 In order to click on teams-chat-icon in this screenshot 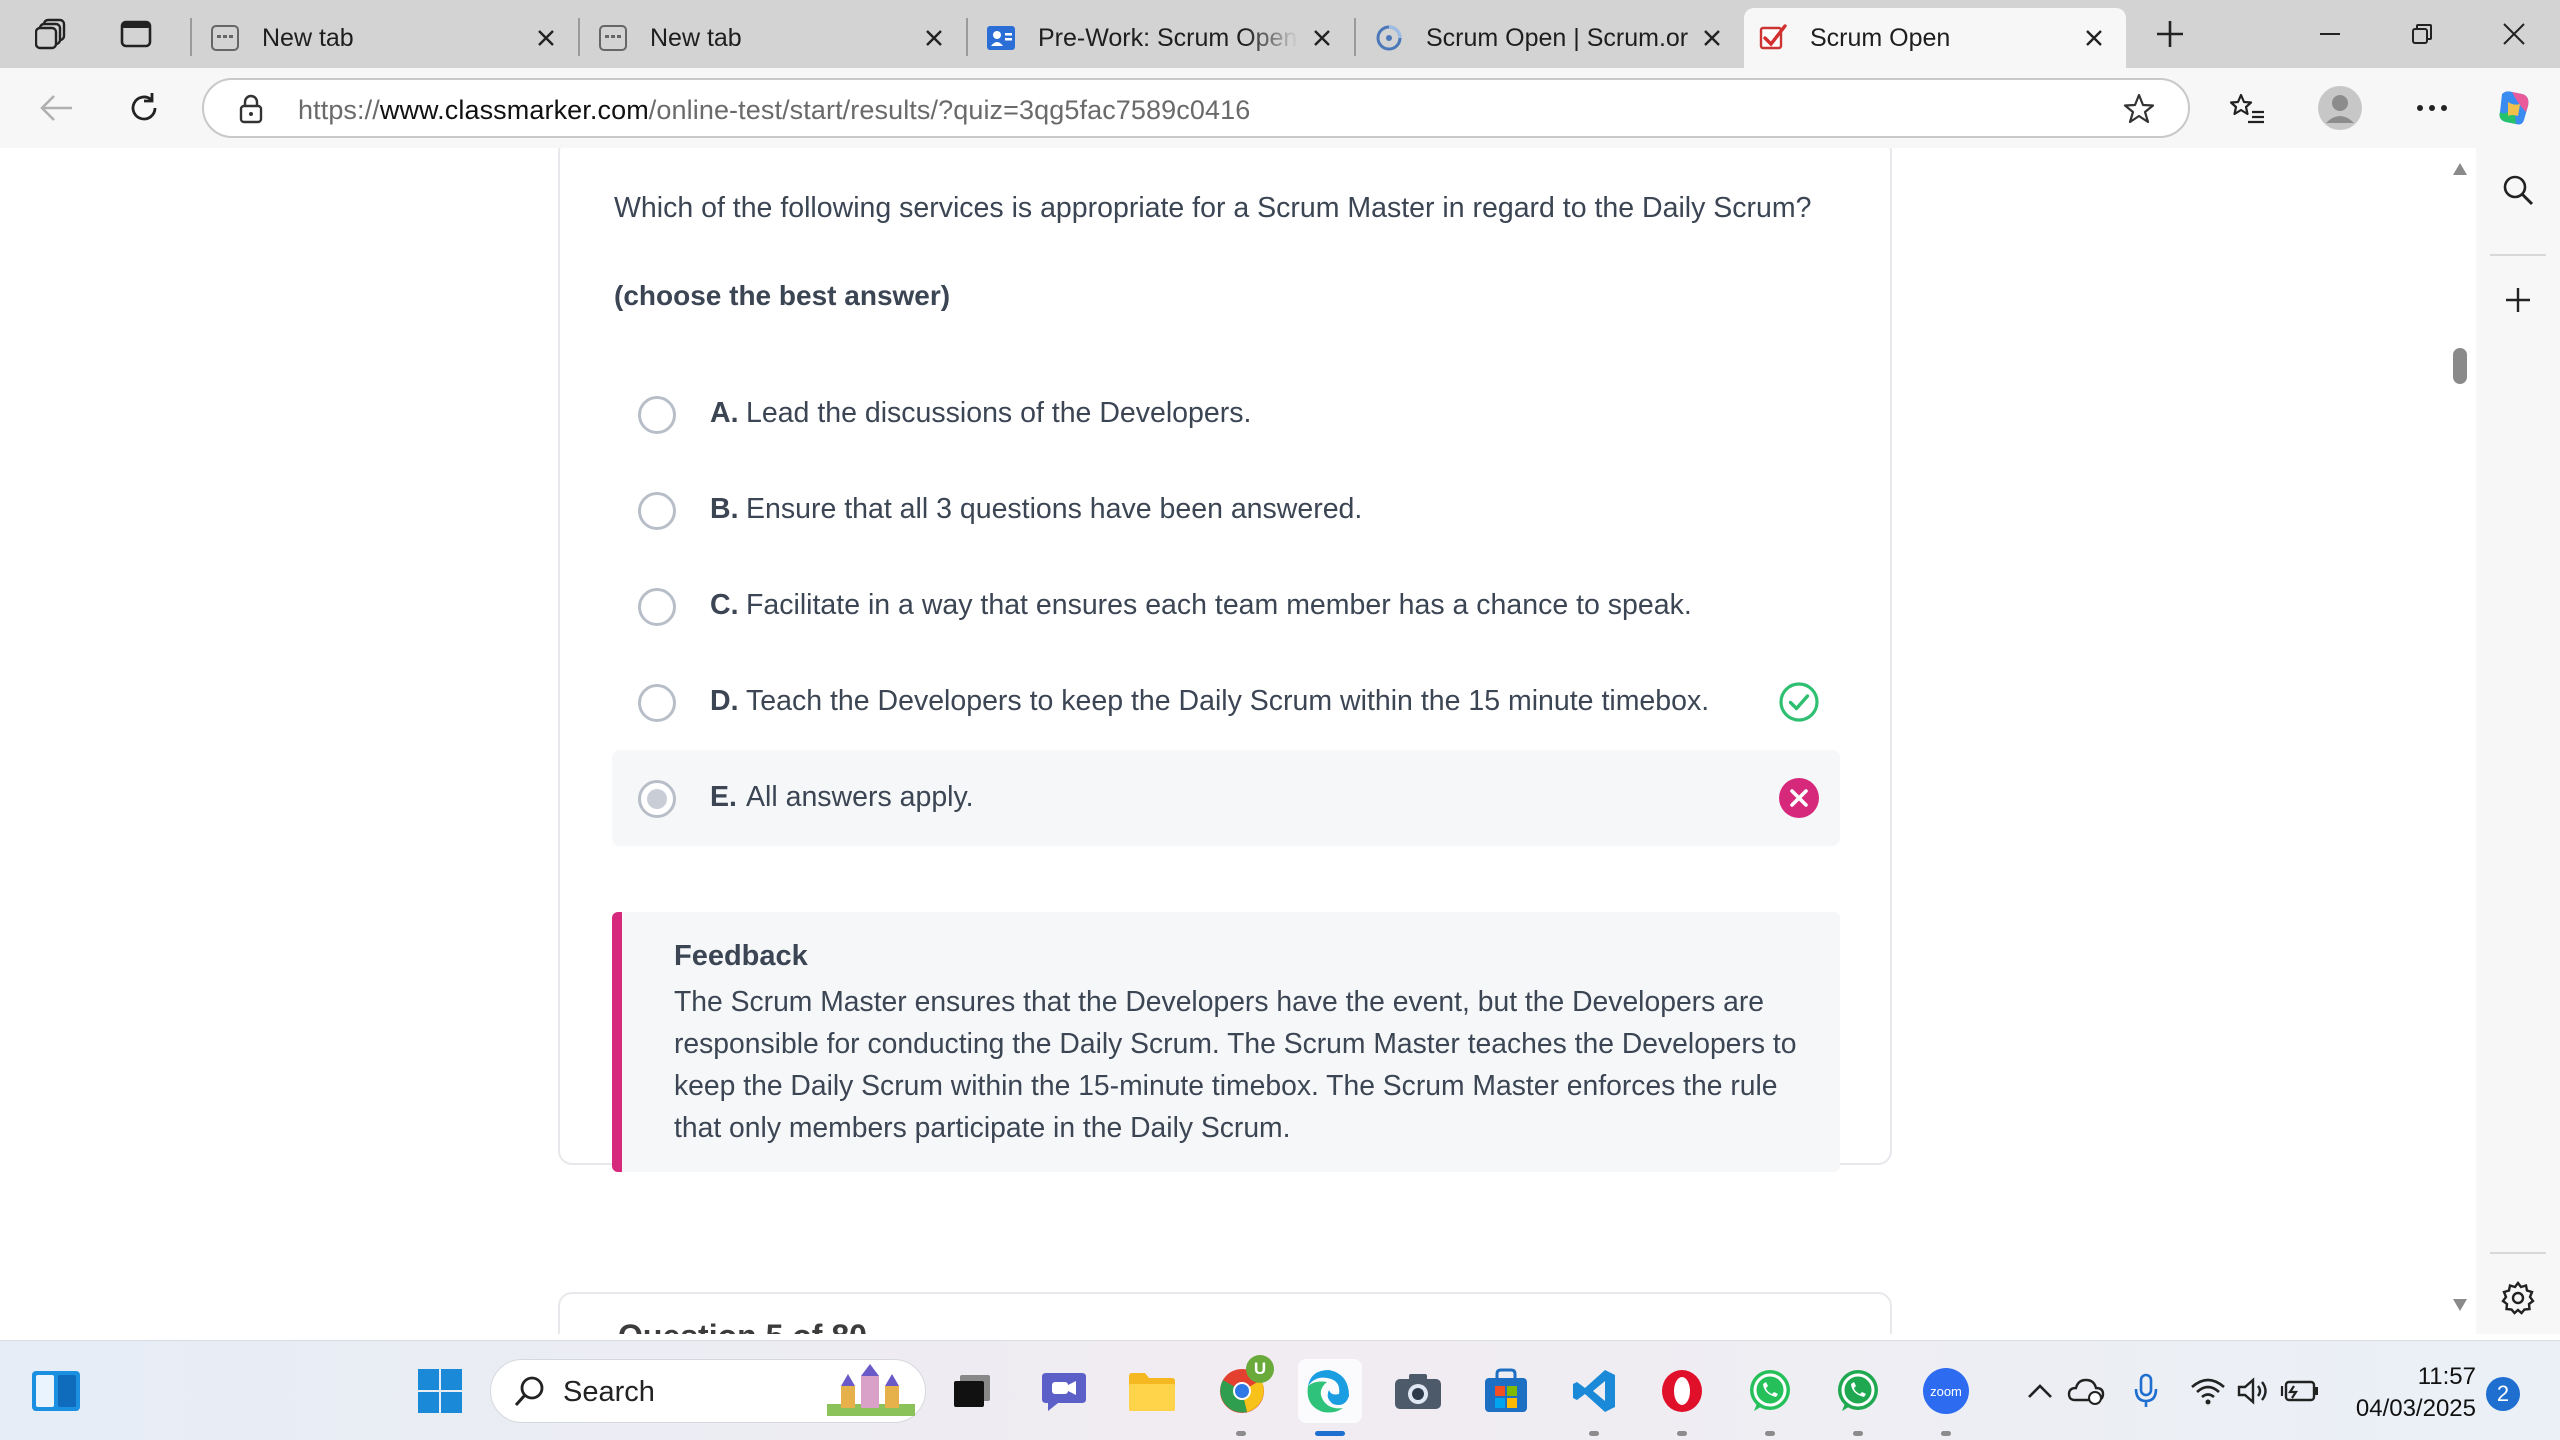, I will do `click(1064, 1391)`.